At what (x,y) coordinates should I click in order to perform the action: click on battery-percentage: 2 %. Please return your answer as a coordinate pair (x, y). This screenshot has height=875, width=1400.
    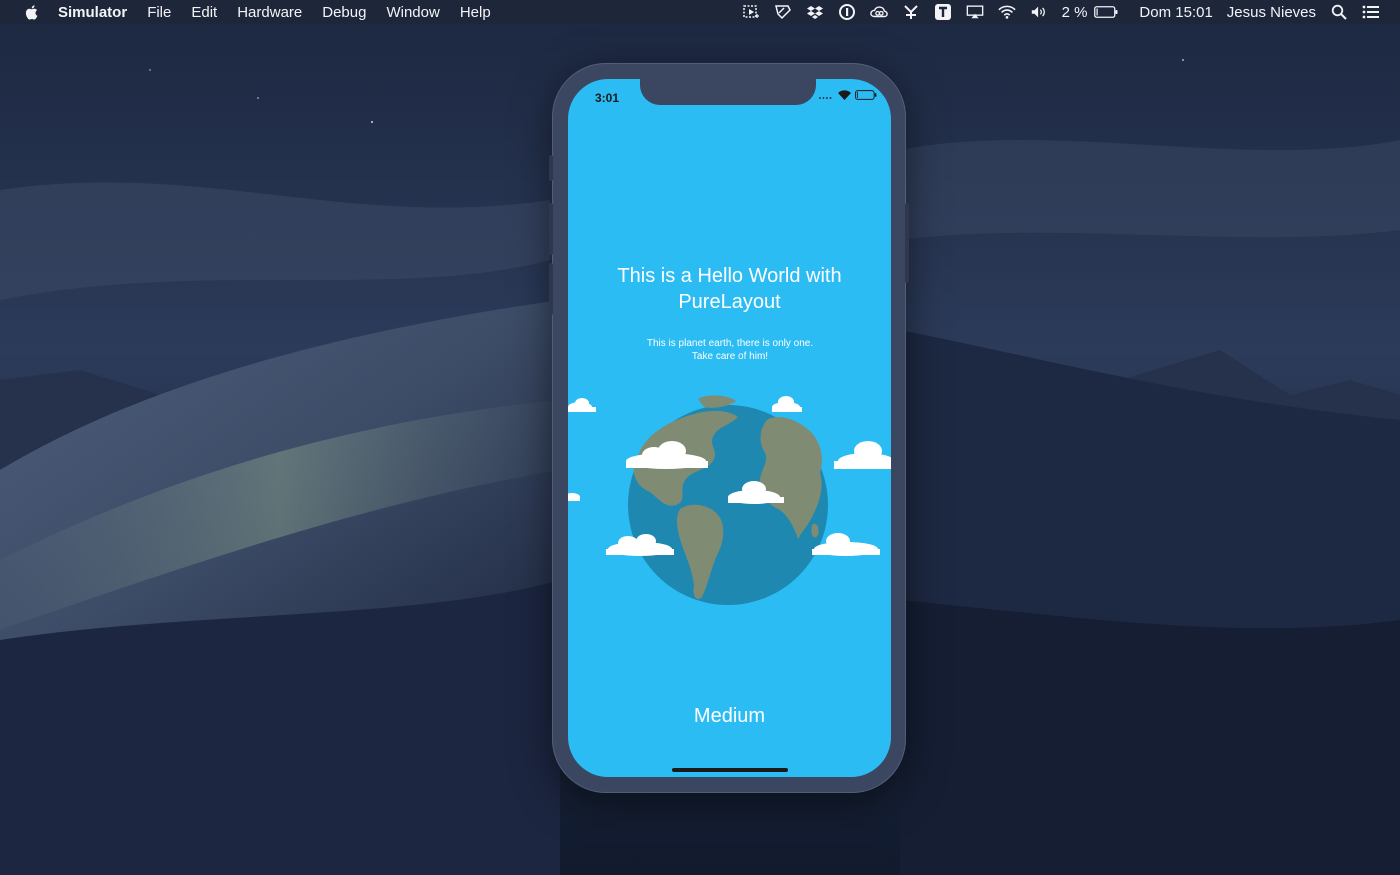
    Looking at the image, I should click on (1074, 12).